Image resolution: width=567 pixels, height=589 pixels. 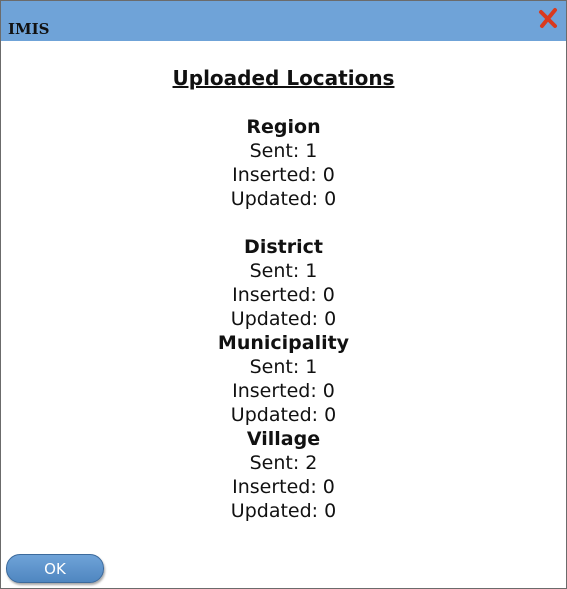 I want to click on sent-count: Sent: 2, so click(x=283, y=463).